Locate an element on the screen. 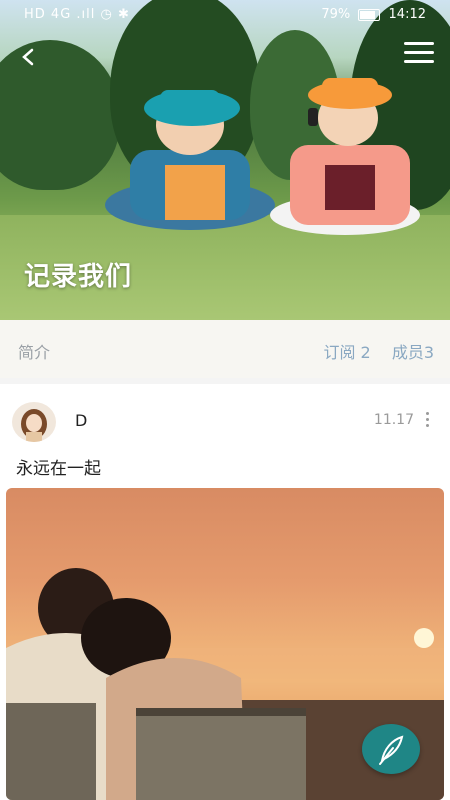 This screenshot has height=800, width=450. compose-button is located at coordinates (391, 749).